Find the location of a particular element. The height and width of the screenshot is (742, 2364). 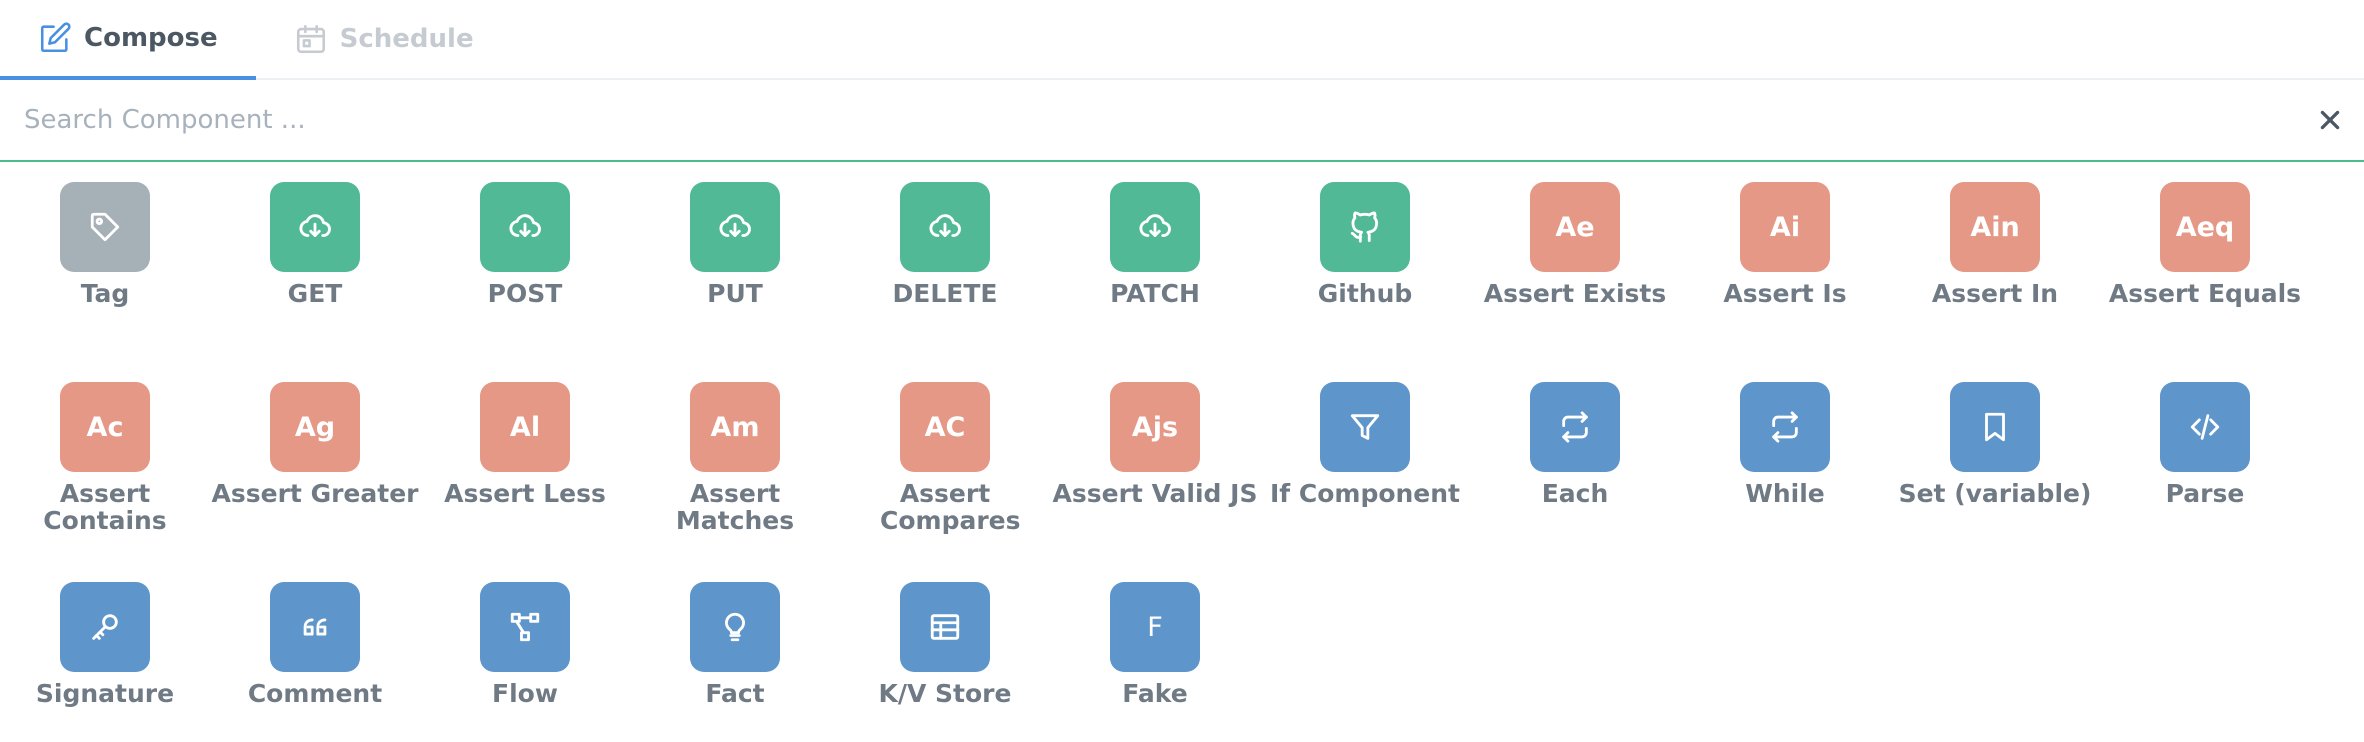

component-post: POST is located at coordinates (525, 244).